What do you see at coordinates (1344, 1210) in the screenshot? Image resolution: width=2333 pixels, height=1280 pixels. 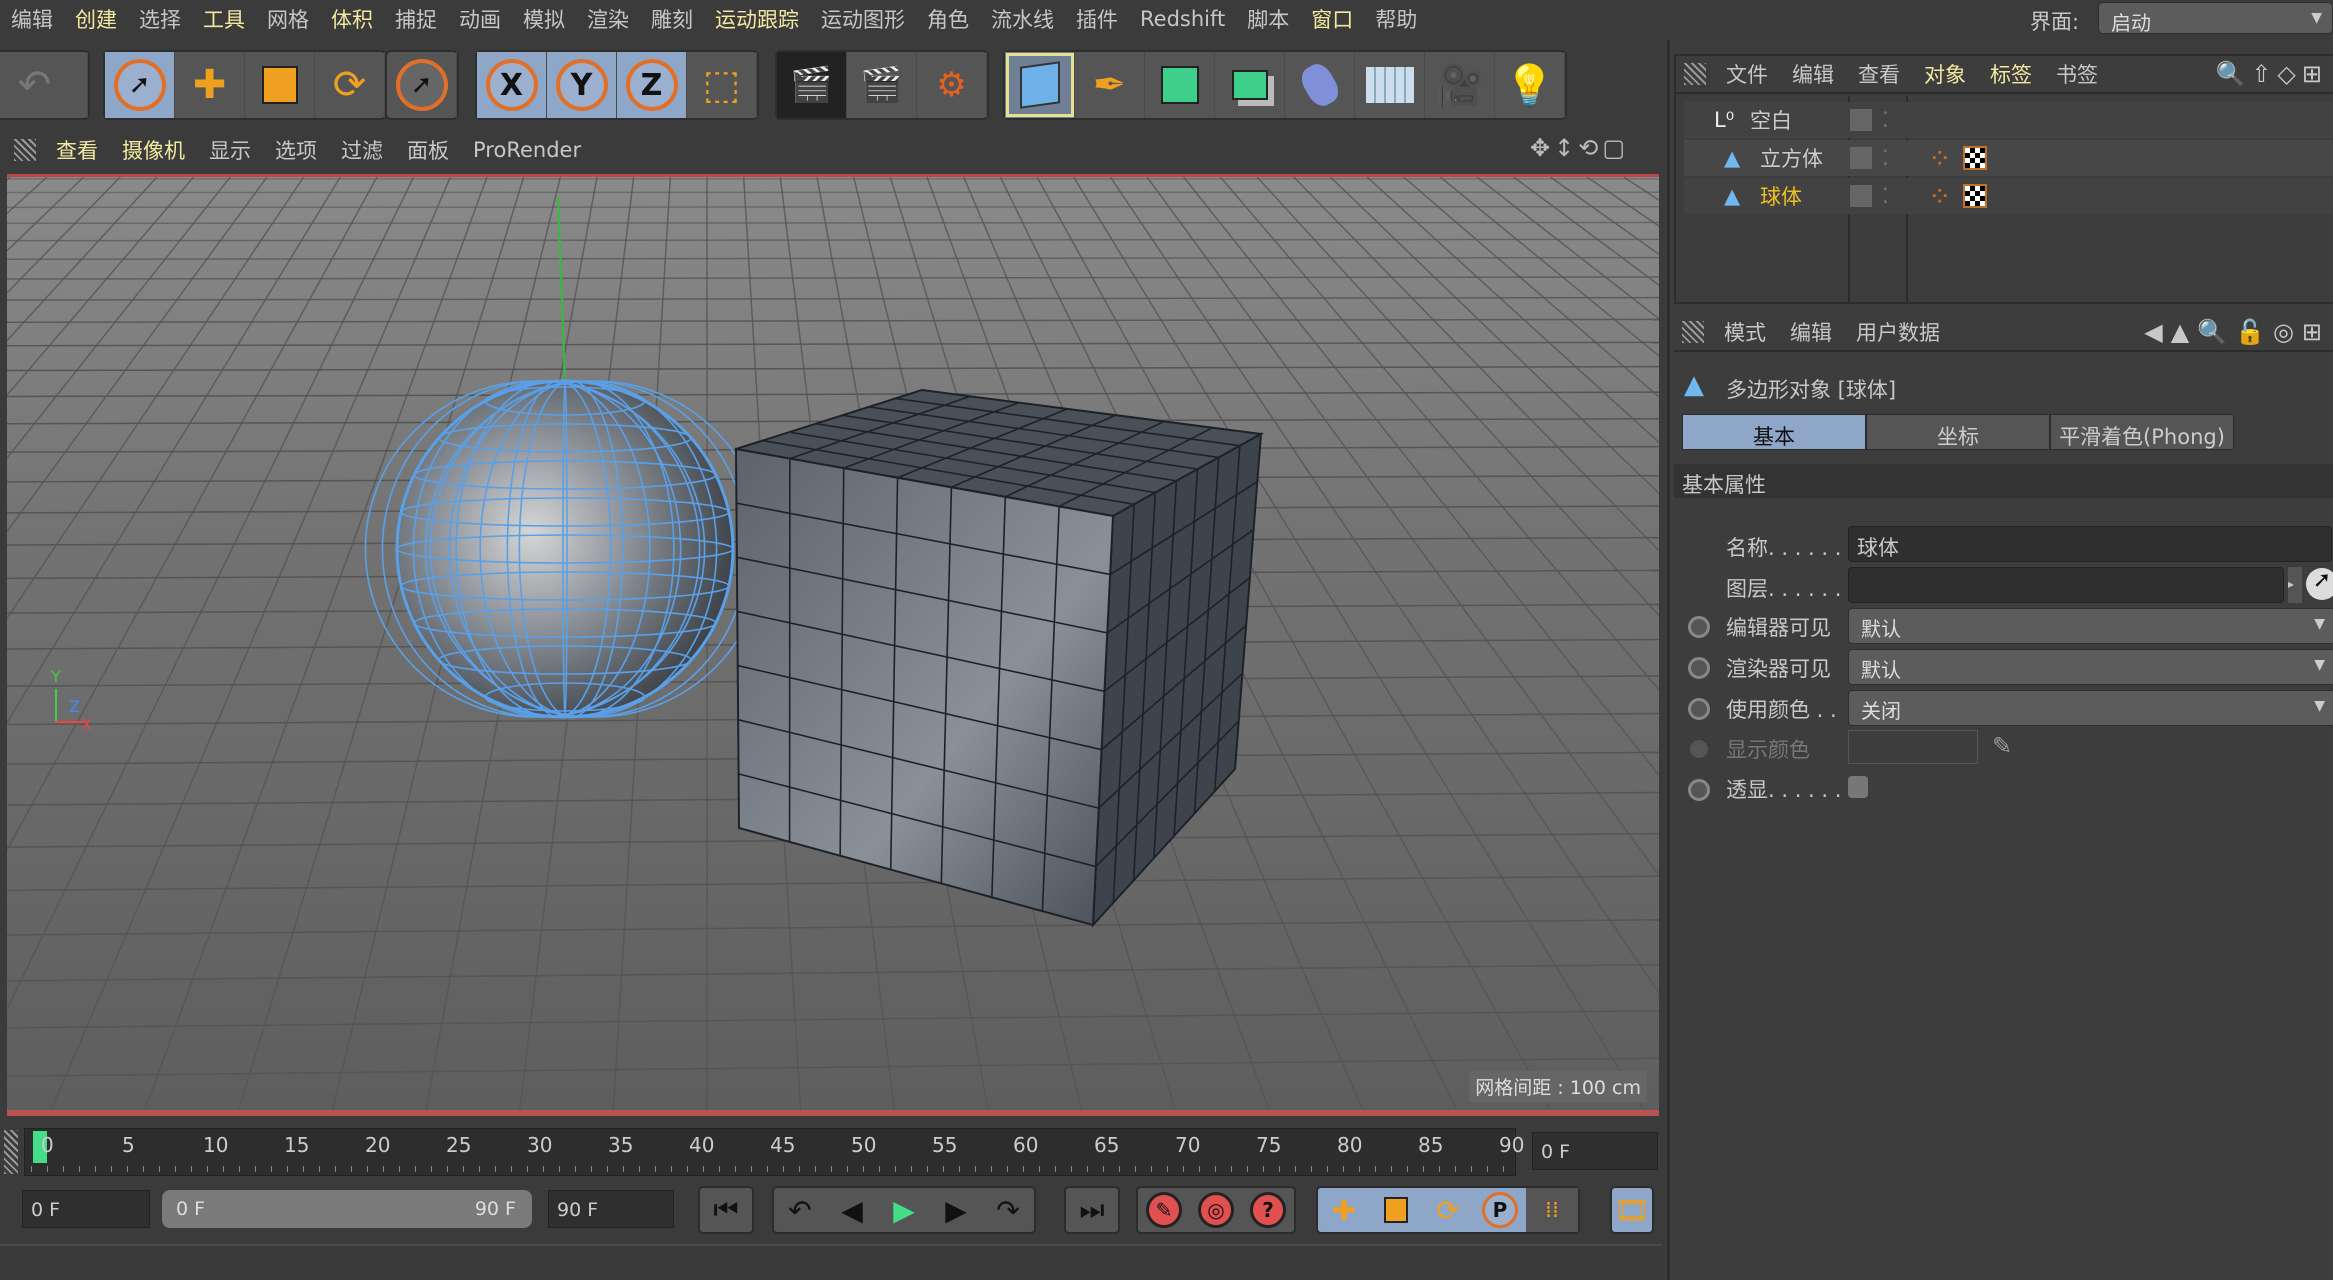 I see `key-position-icon: ✚` at bounding box center [1344, 1210].